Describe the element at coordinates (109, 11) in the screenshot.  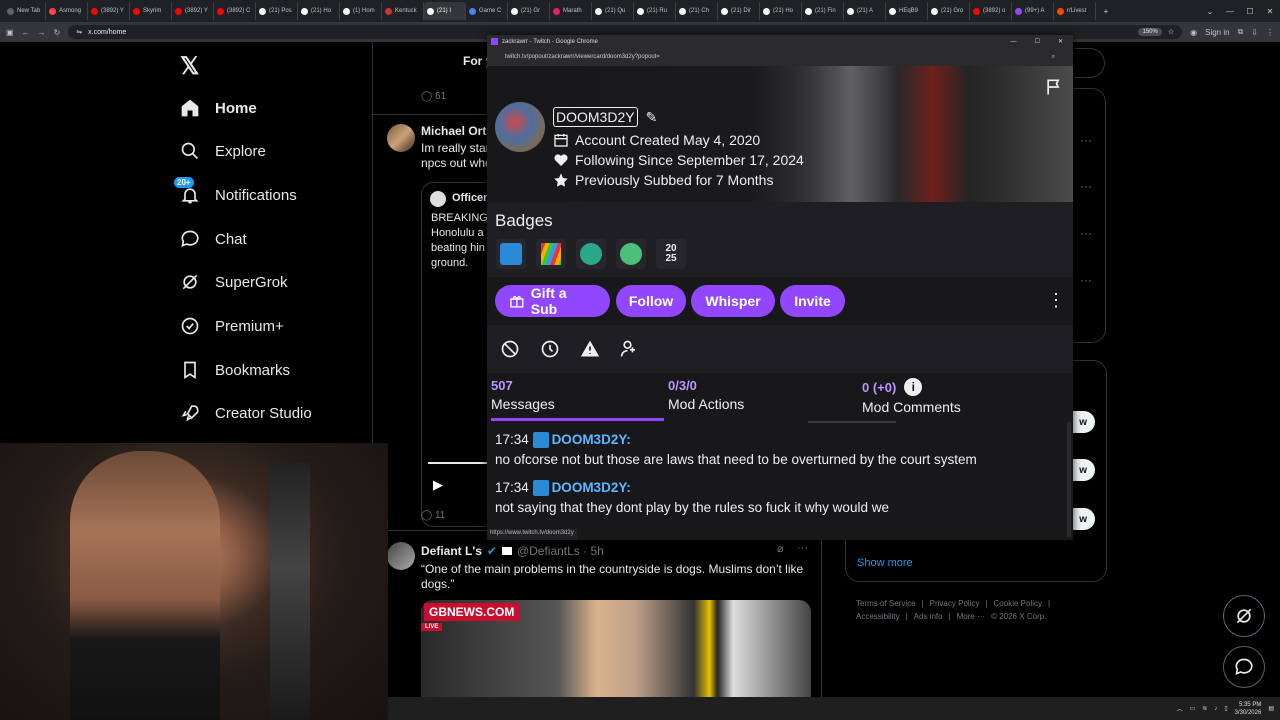
I see `browser-tab: (3892) Y` at that location.